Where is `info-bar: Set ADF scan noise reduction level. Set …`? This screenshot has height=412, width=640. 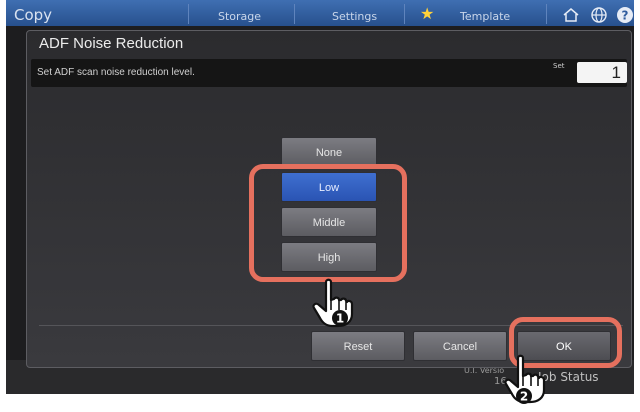
info-bar: Set ADF scan noise reduction level. Set … is located at coordinates (329, 73).